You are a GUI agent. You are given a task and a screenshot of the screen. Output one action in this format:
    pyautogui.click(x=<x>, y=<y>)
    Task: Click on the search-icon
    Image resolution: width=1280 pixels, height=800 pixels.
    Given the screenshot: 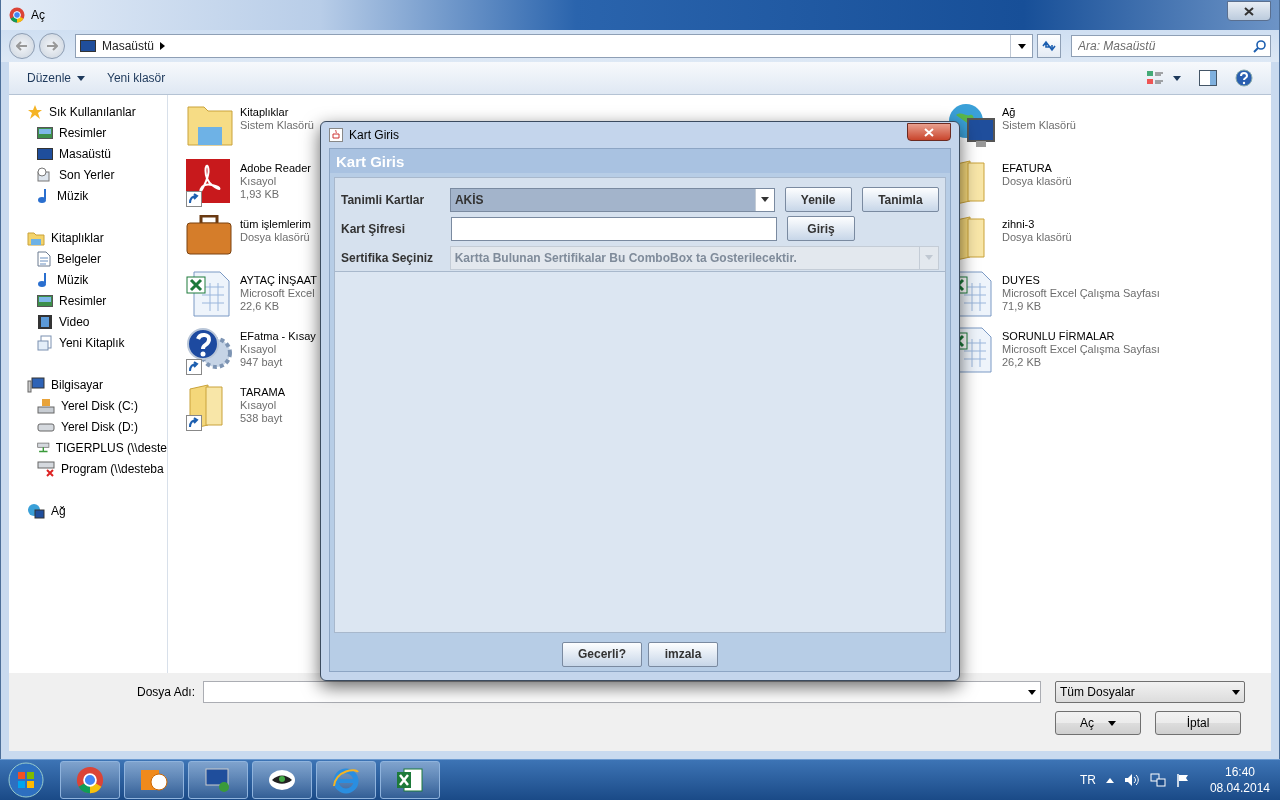 What is the action you would take?
    pyautogui.click(x=1259, y=46)
    